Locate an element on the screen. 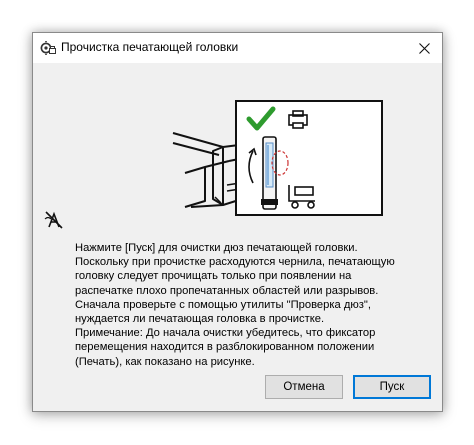 Image resolution: width=474 pixels, height=445 pixels. printhead-cleaning-illustration is located at coordinates (277, 158).